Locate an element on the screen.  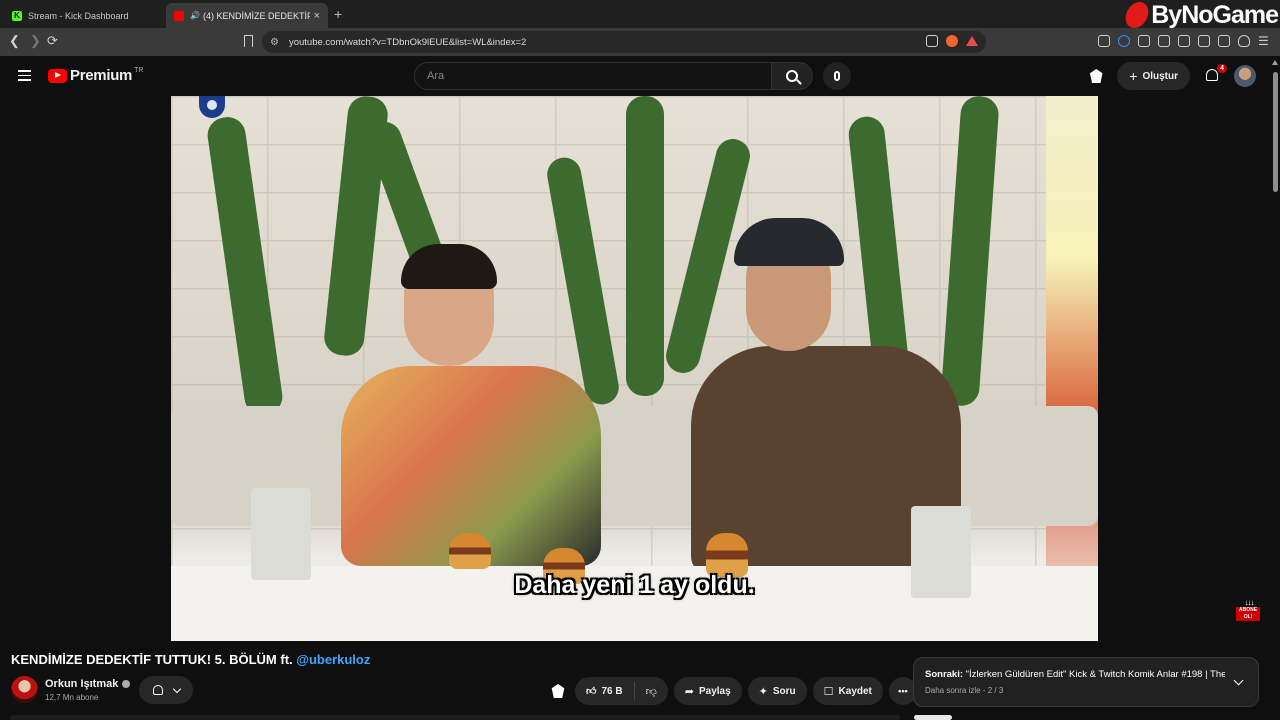
bottom-strip is located at coordinates (640, 716).